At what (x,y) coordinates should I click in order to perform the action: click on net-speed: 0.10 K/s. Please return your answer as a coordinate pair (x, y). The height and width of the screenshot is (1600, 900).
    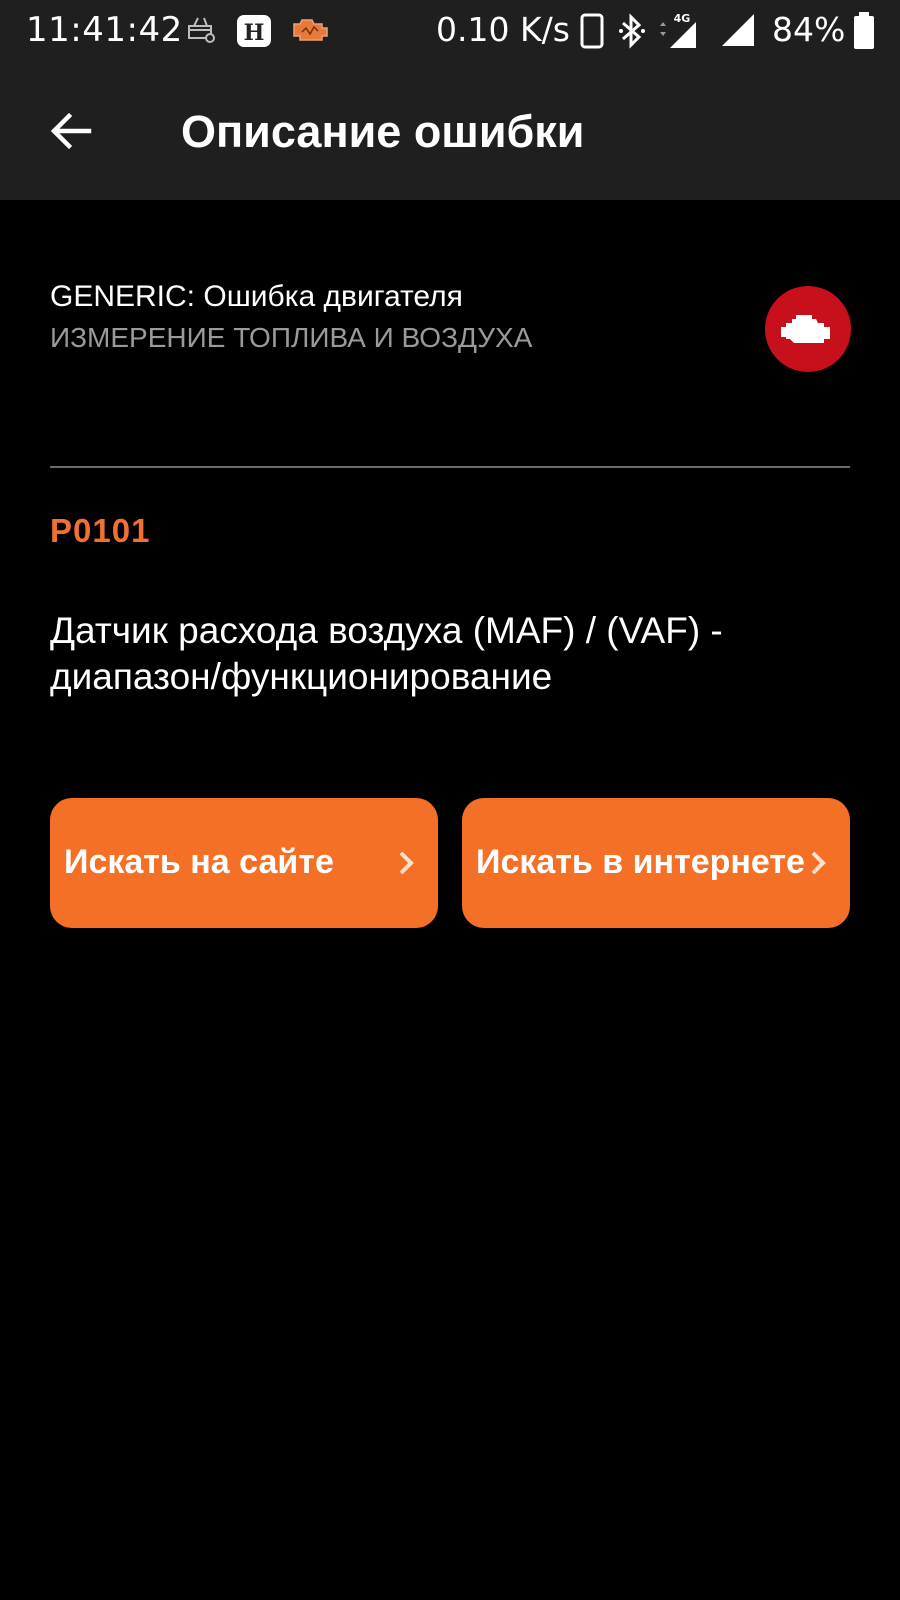
    Looking at the image, I should click on (503, 29).